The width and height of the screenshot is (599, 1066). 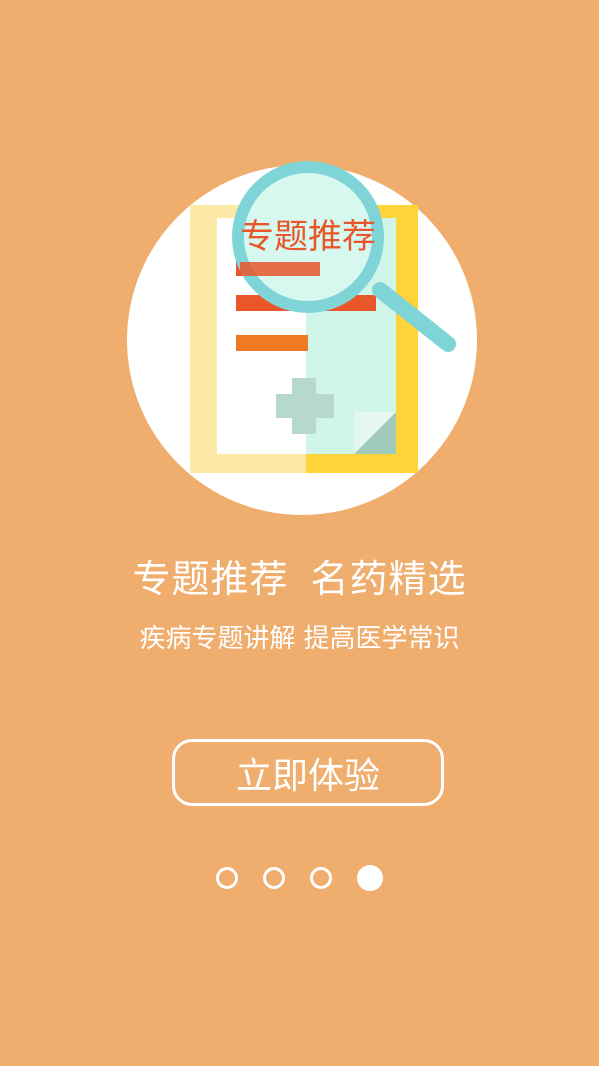 What do you see at coordinates (280, 269) in the screenshot?
I see `magnifier-lens-line` at bounding box center [280, 269].